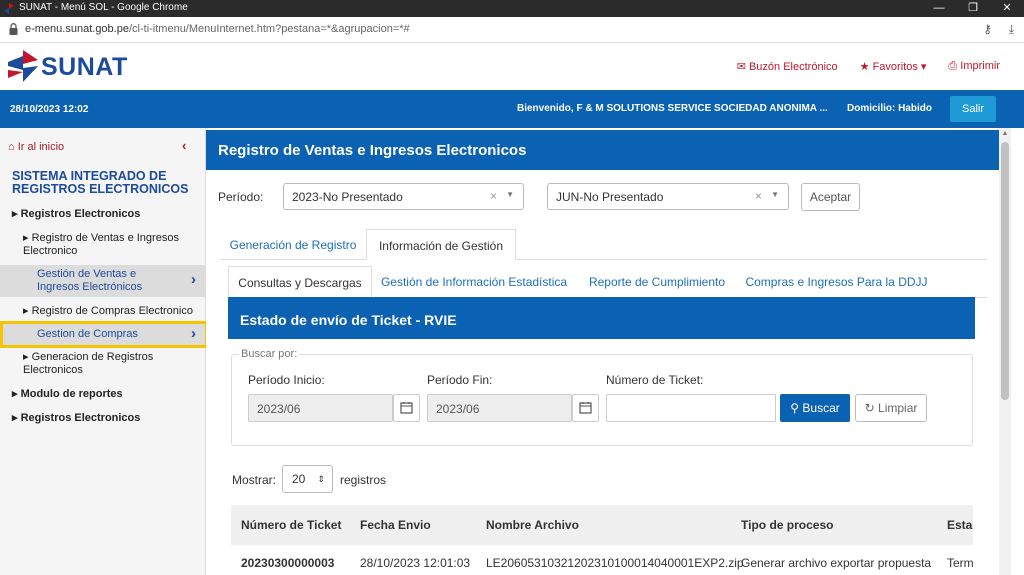 The image size is (1024, 575). What do you see at coordinates (1011, 29) in the screenshot?
I see `download-icon: ⤓` at bounding box center [1011, 29].